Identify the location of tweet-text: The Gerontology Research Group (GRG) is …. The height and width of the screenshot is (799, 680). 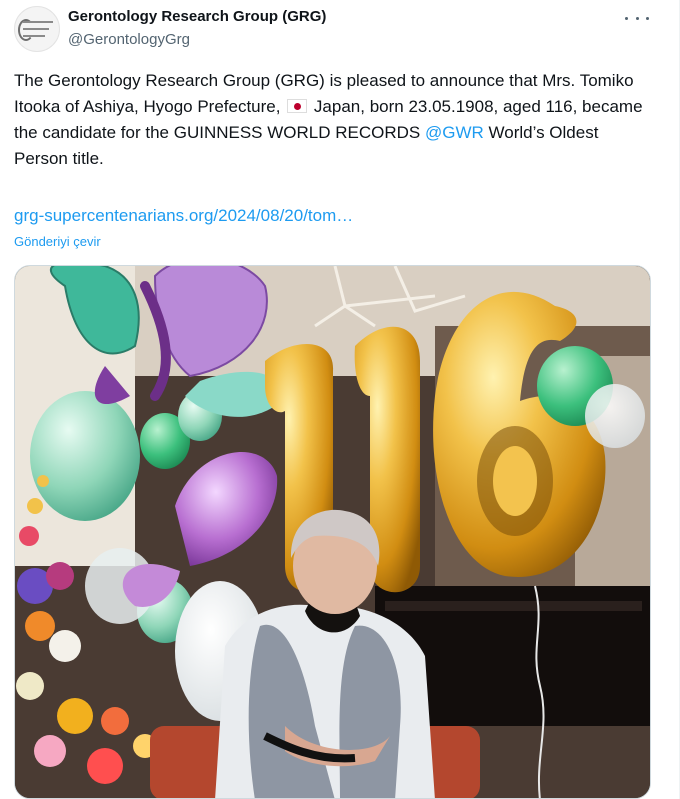
(334, 120).